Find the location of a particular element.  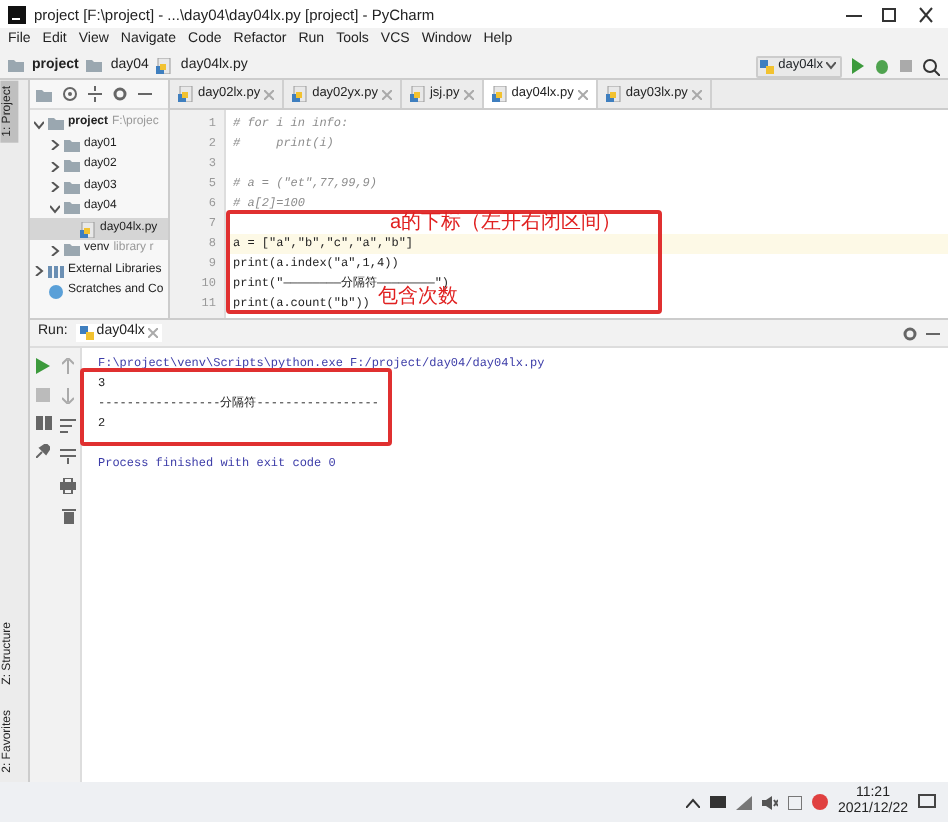

print-icon is located at coordinates (68, 486).